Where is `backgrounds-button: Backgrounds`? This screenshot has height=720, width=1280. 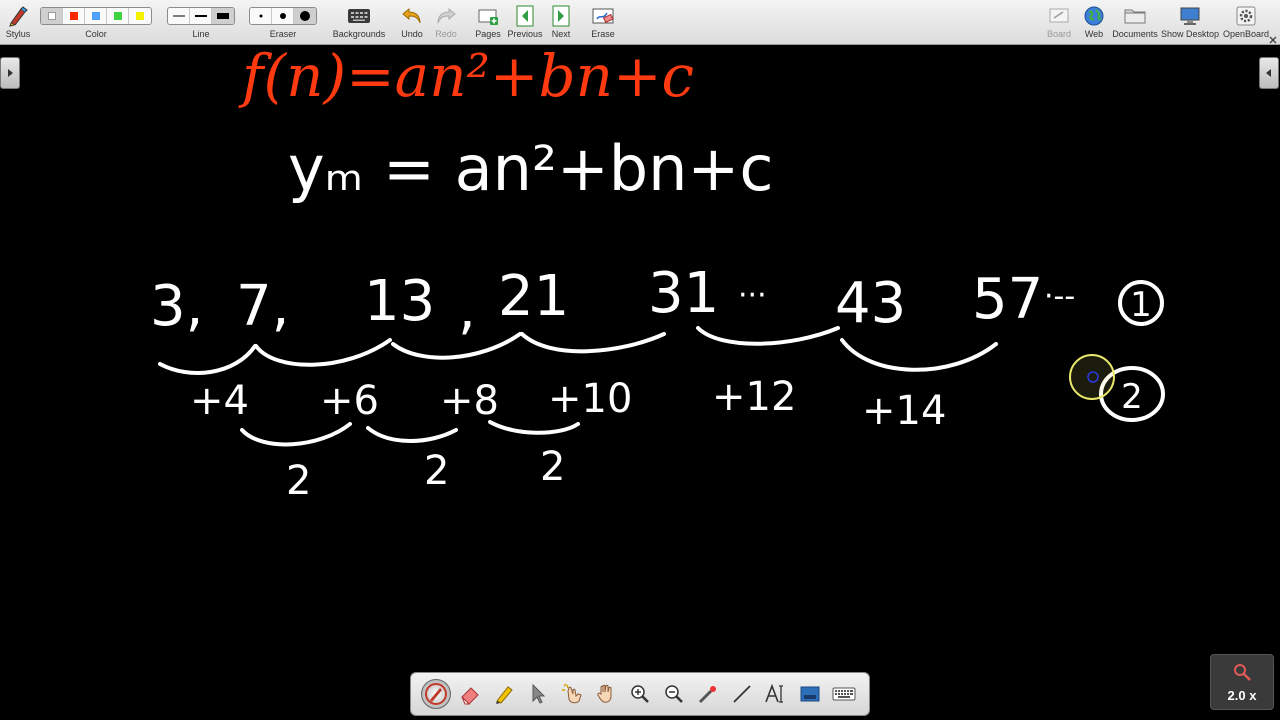
backgrounds-button: Backgrounds is located at coordinates (359, 23).